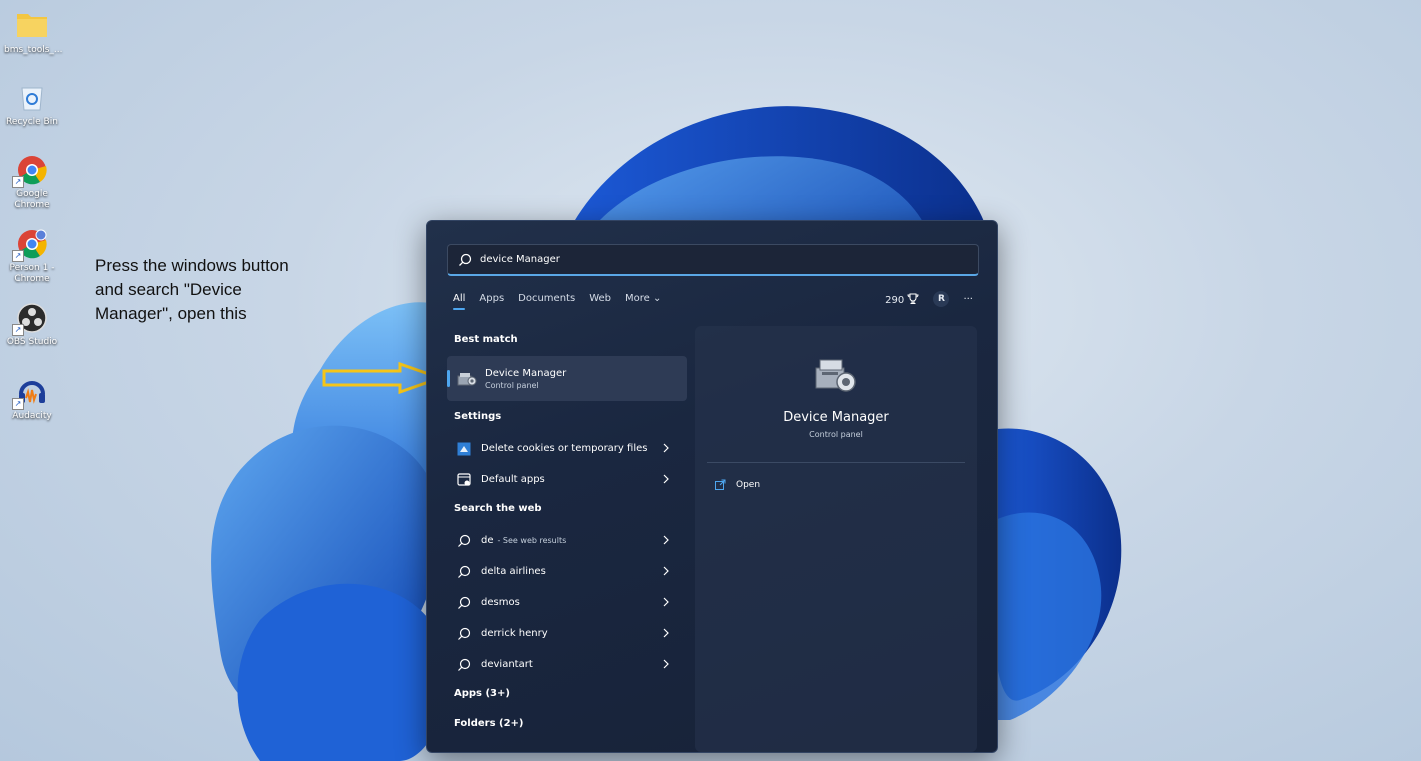  Describe the element at coordinates (929, 299) in the screenshot. I see `search-header-right: 290 R ···` at that location.